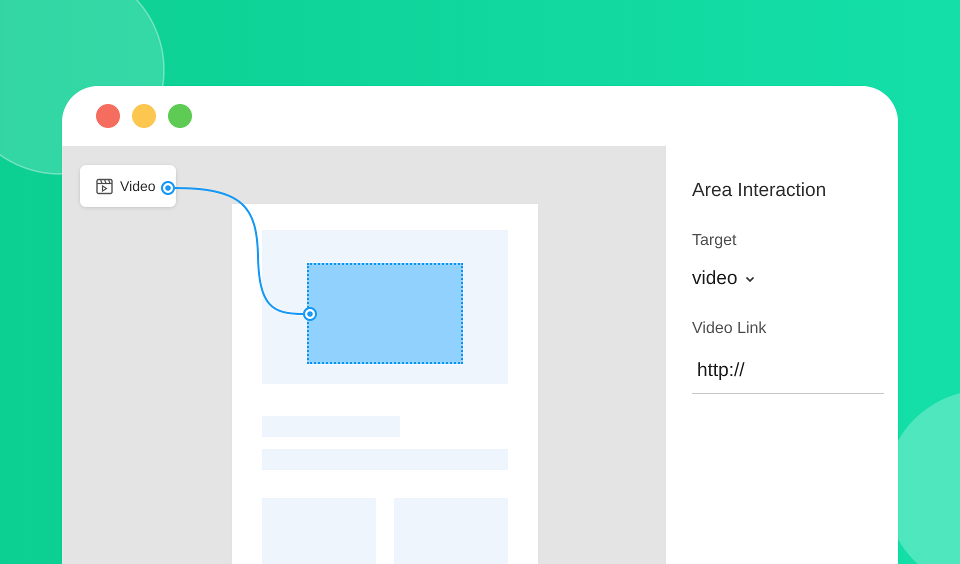 Image resolution: width=960 pixels, height=564 pixels. Describe the element at coordinates (138, 186) in the screenshot. I see `node-label: Video` at that location.